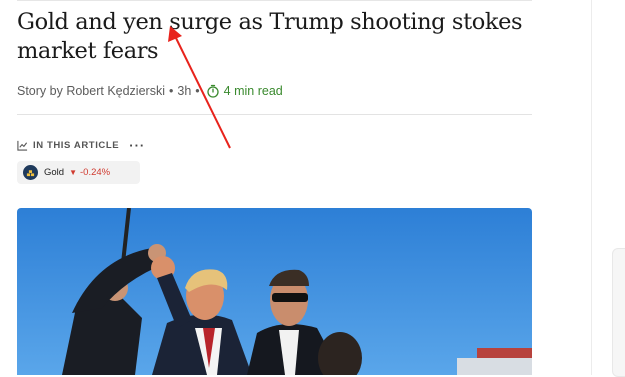  Describe the element at coordinates (137, 145) in the screenshot. I see `more-options-button: ···` at that location.